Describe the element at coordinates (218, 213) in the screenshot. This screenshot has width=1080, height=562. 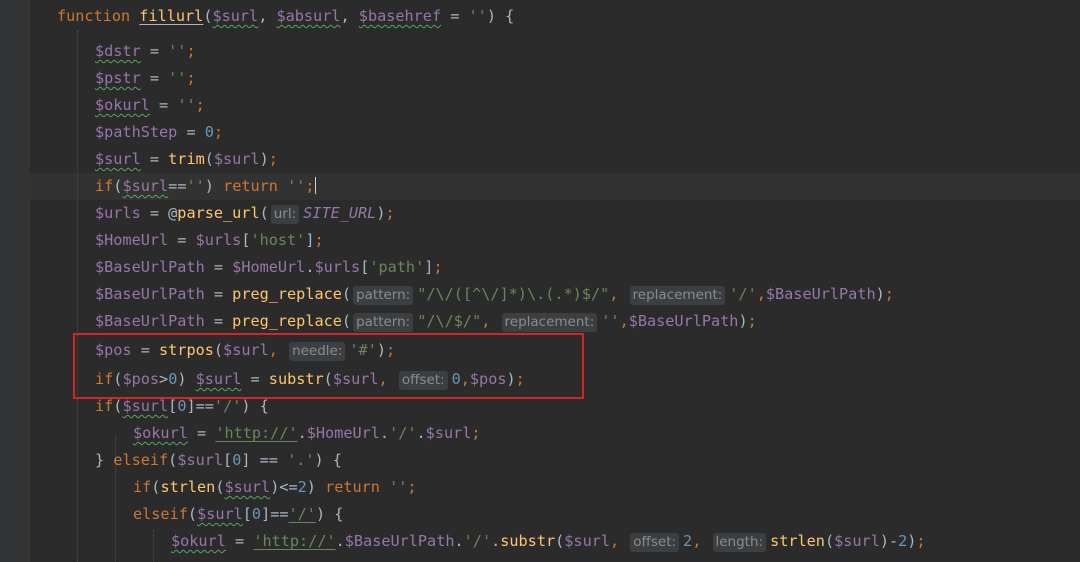
I see `code-token: parse_url` at that location.